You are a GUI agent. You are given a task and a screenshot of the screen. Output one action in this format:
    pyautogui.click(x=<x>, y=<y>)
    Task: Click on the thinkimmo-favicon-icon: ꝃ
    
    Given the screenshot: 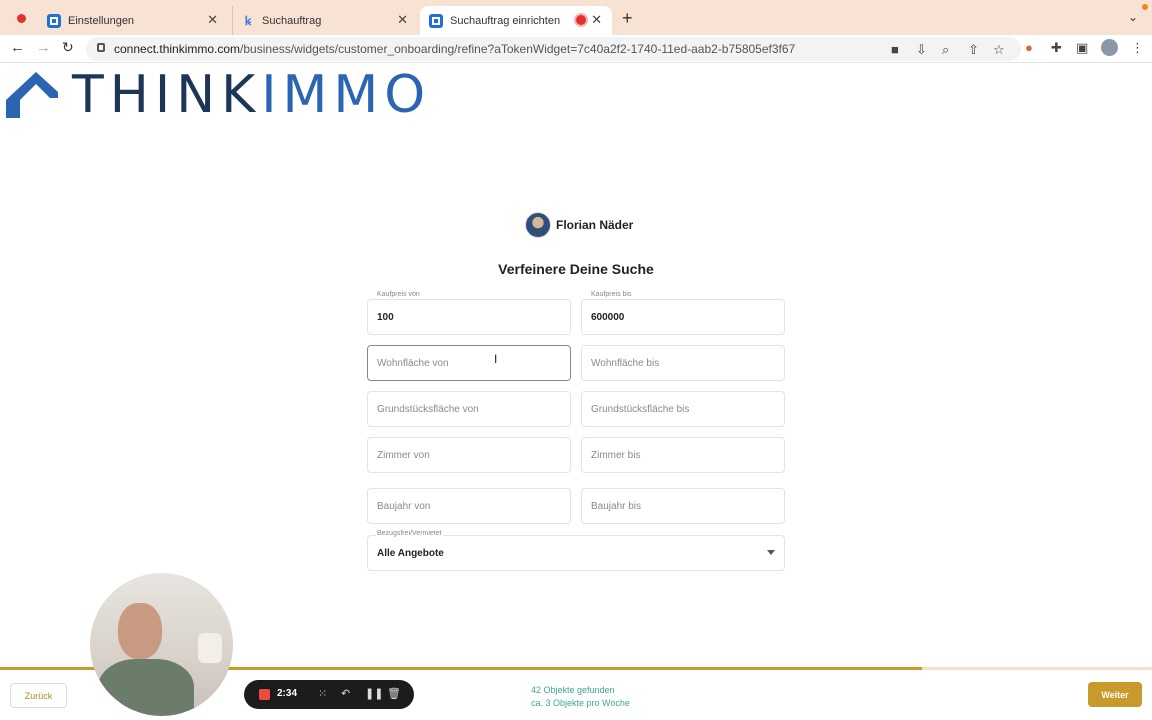 What is the action you would take?
    pyautogui.click(x=248, y=20)
    